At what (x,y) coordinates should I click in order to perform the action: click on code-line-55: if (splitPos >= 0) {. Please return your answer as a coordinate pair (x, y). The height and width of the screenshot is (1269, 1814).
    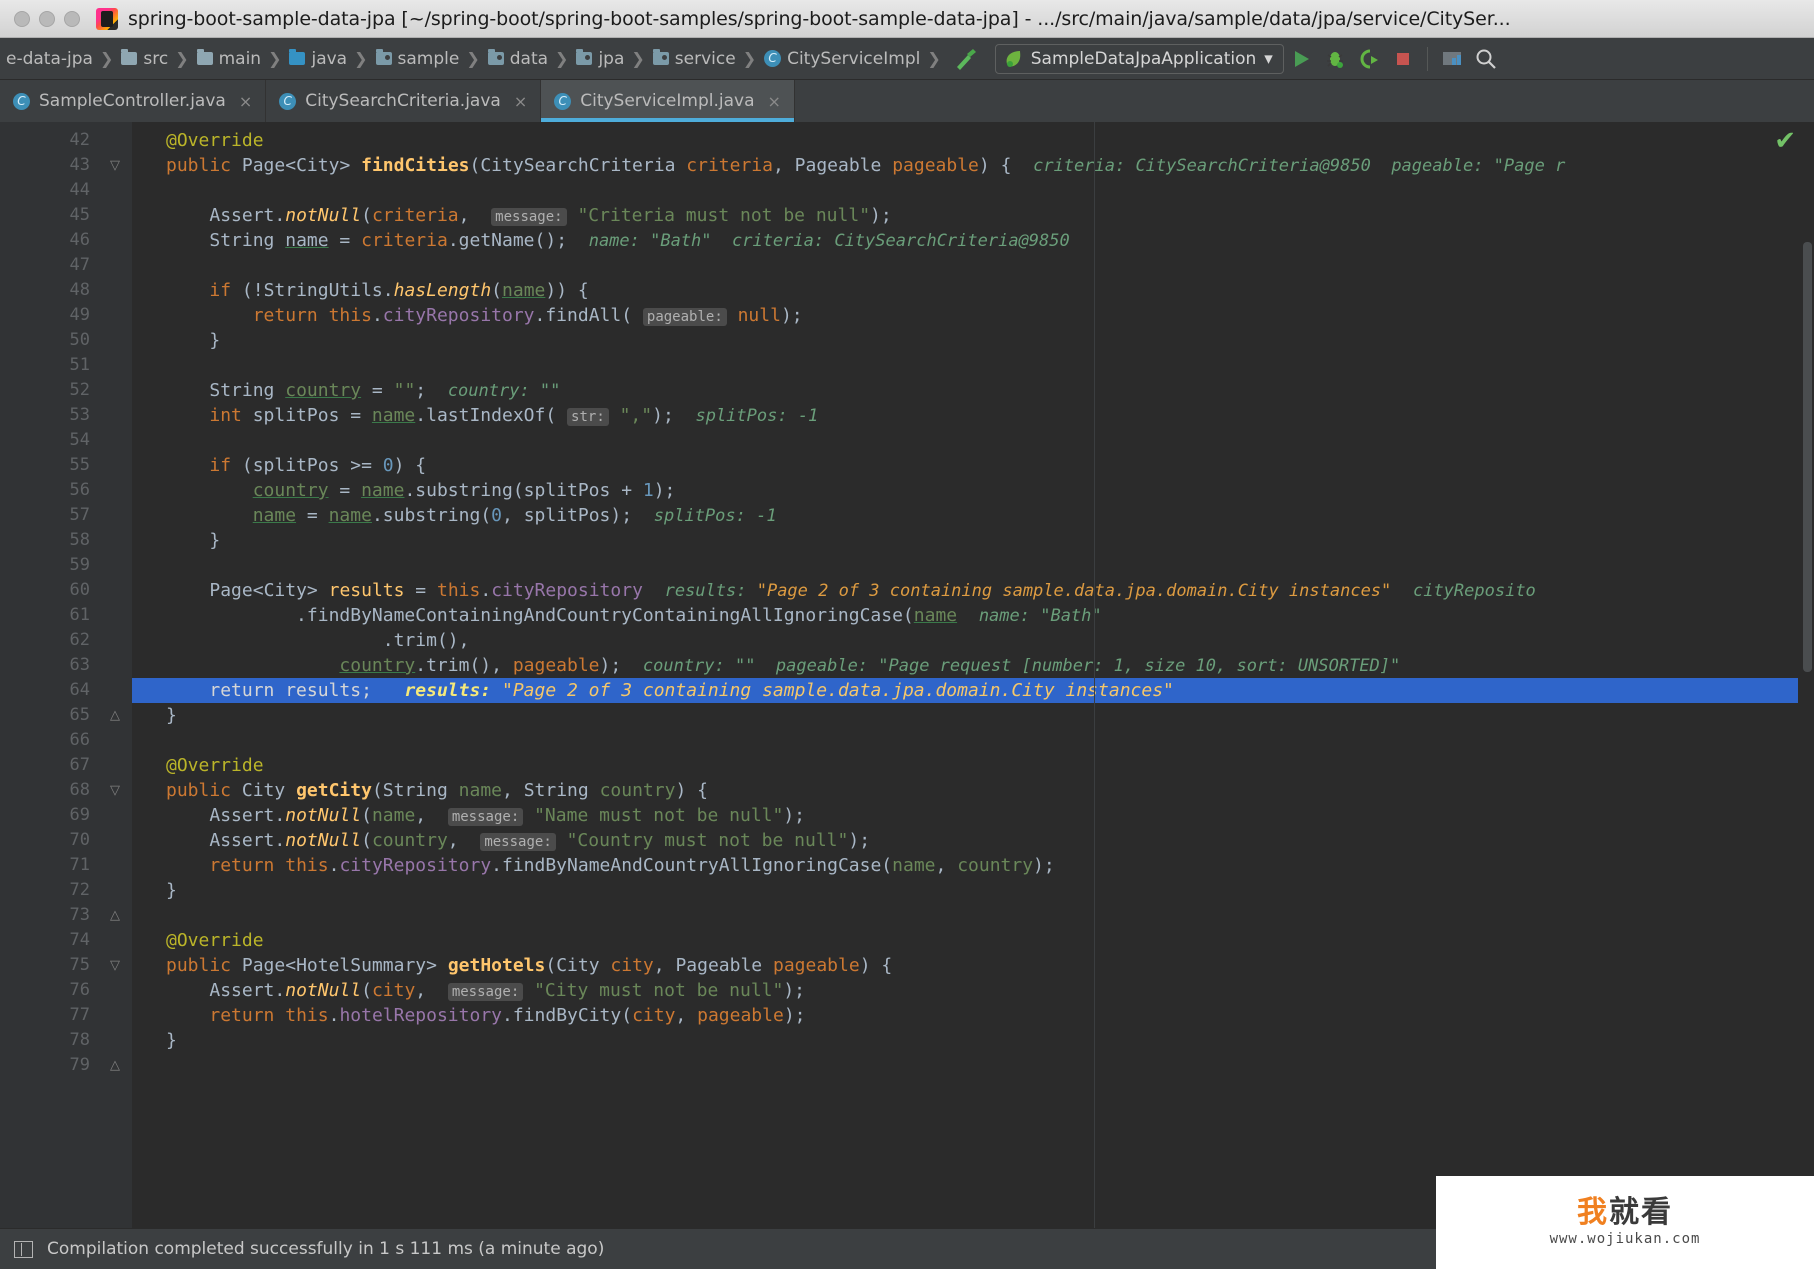
    Looking at the image, I should click on (318, 465).